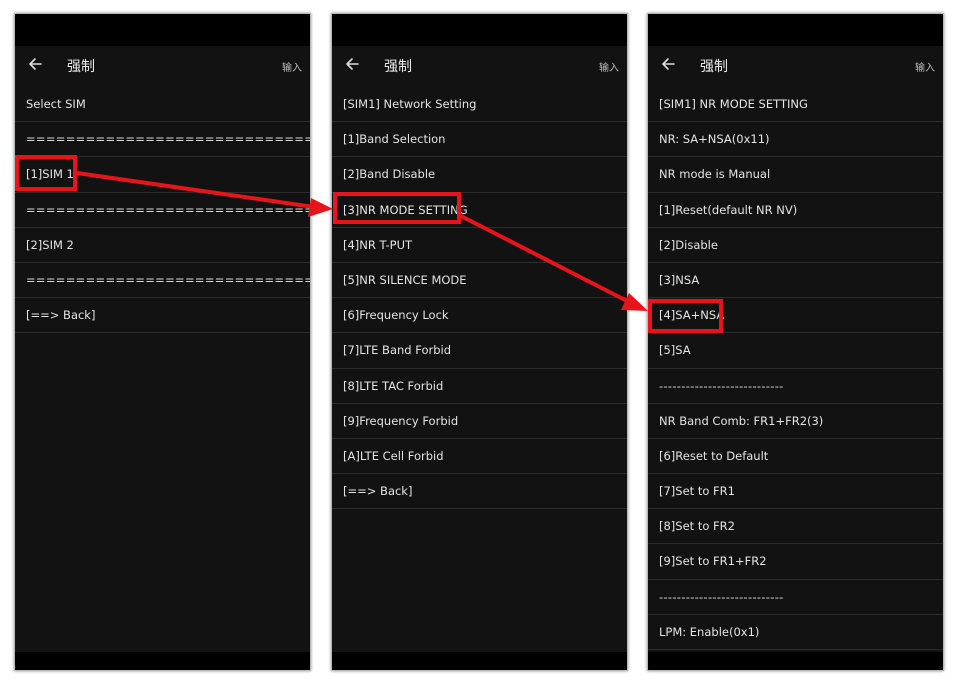  Describe the element at coordinates (479, 105) in the screenshot. I see `list-item: [SIM1] Network Setting` at that location.